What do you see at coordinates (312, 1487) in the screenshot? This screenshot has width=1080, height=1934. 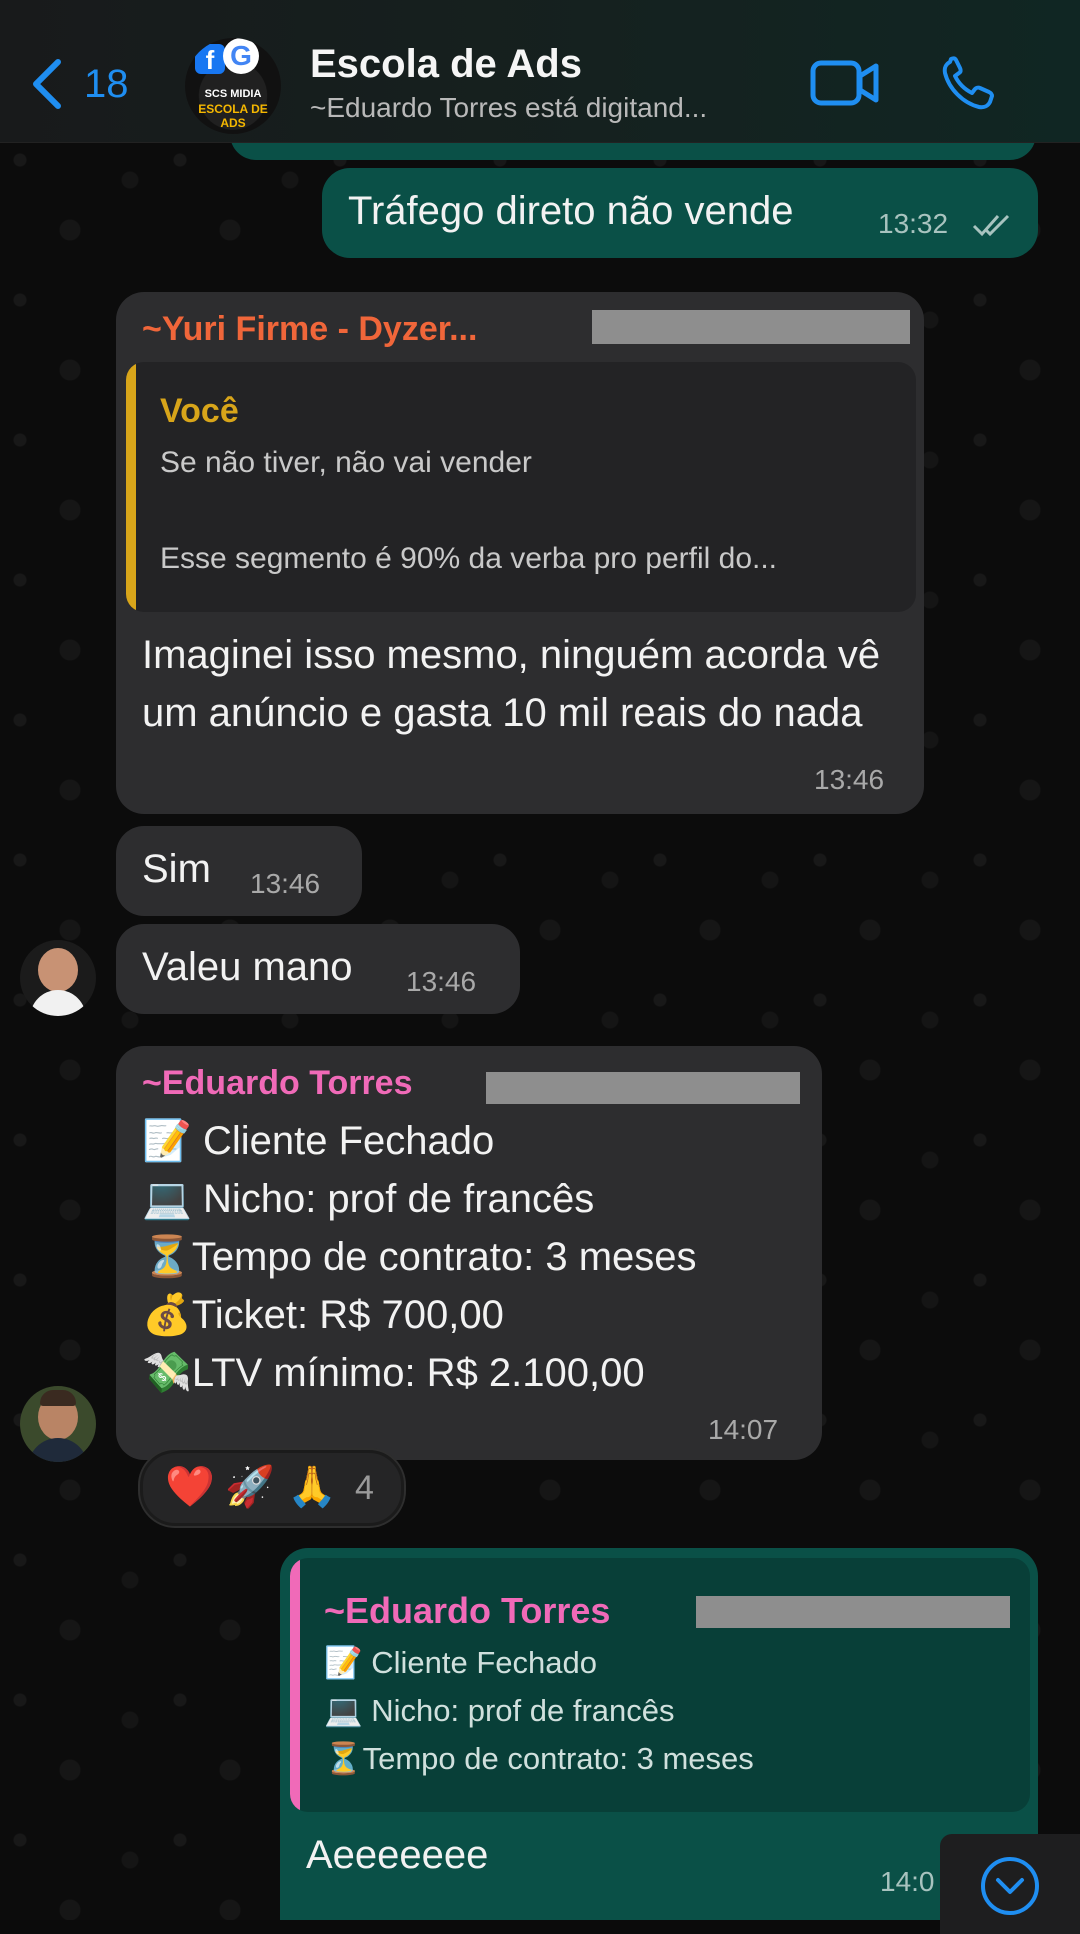 I see `pray-reaction-icon: 🙏` at bounding box center [312, 1487].